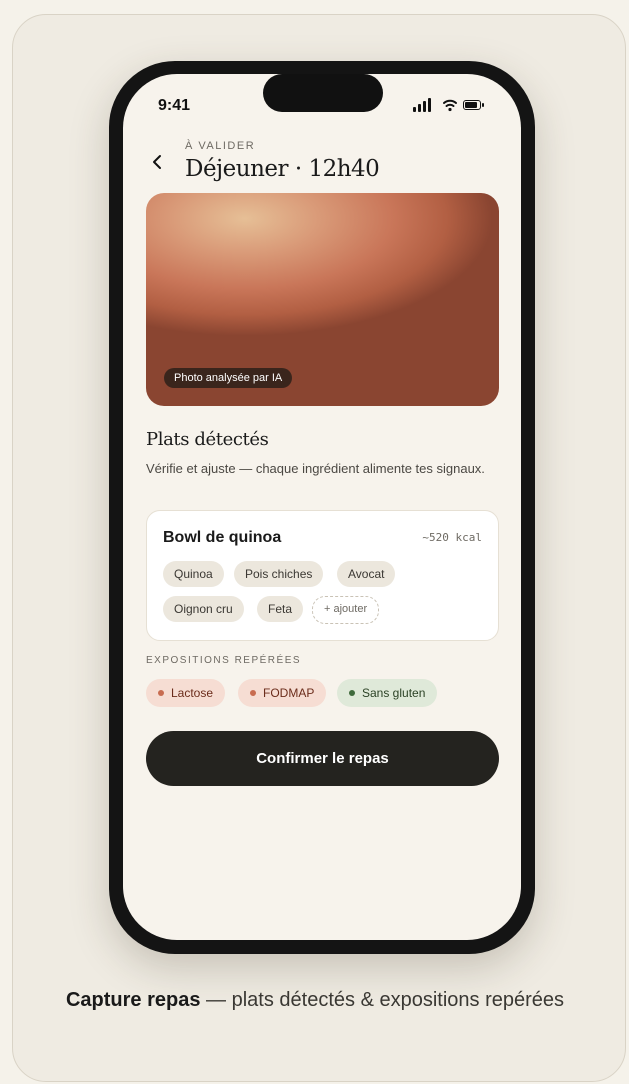  Describe the element at coordinates (186, 693) in the screenshot. I see `exposition-tag: Lactose` at that location.